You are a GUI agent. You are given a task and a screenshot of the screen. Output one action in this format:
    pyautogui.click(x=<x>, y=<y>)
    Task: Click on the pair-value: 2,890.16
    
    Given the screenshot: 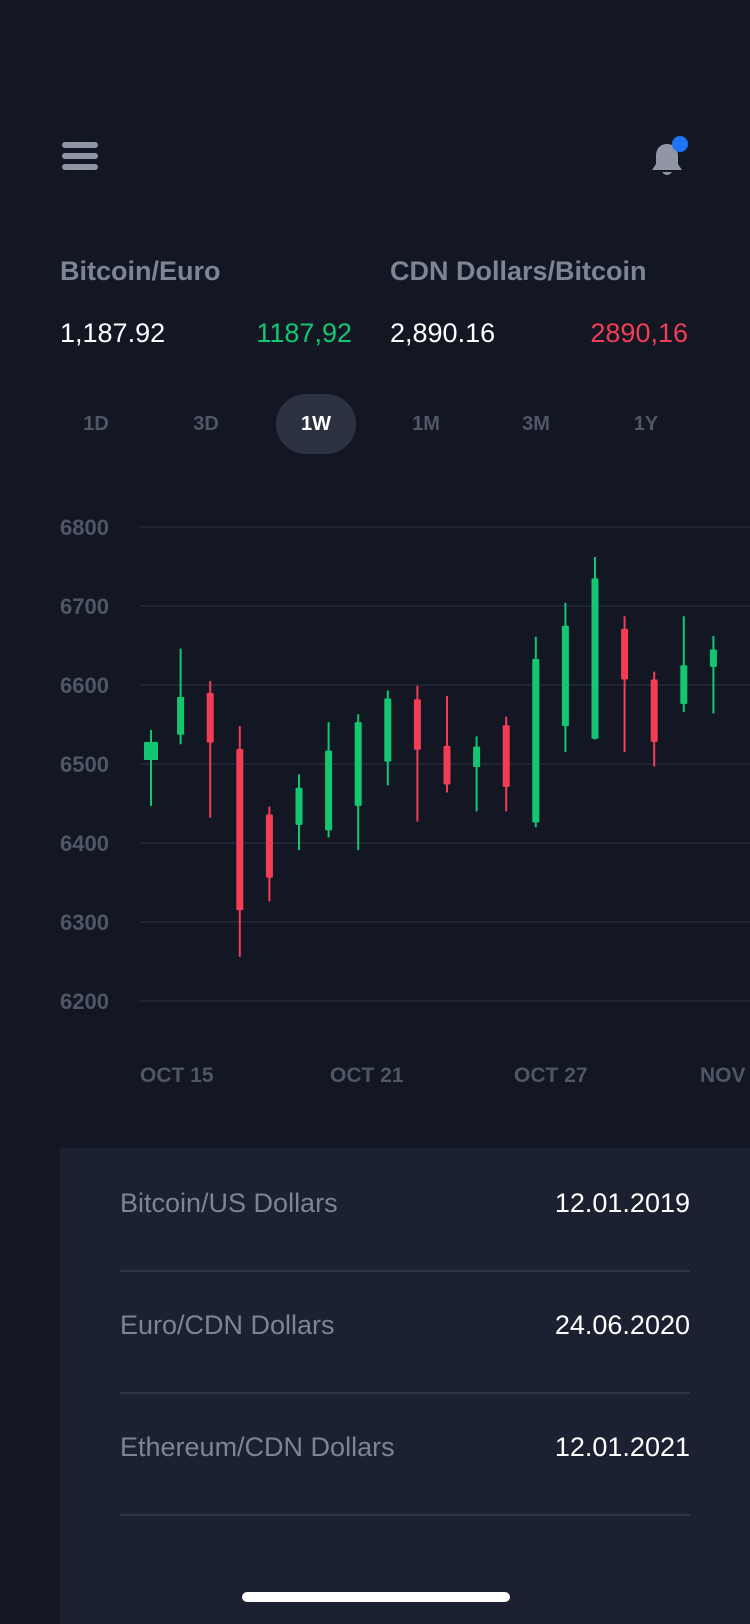 What is the action you would take?
    pyautogui.click(x=443, y=333)
    